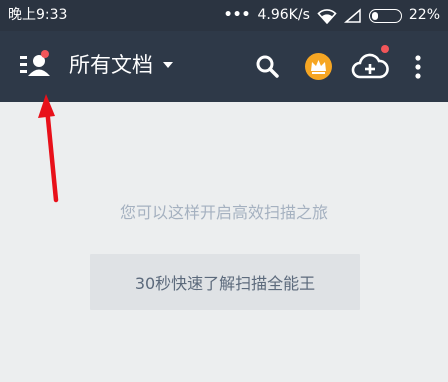  I want to click on status-bar: 晚上9:33 ••• 4.96K/s 22%, so click(224, 15).